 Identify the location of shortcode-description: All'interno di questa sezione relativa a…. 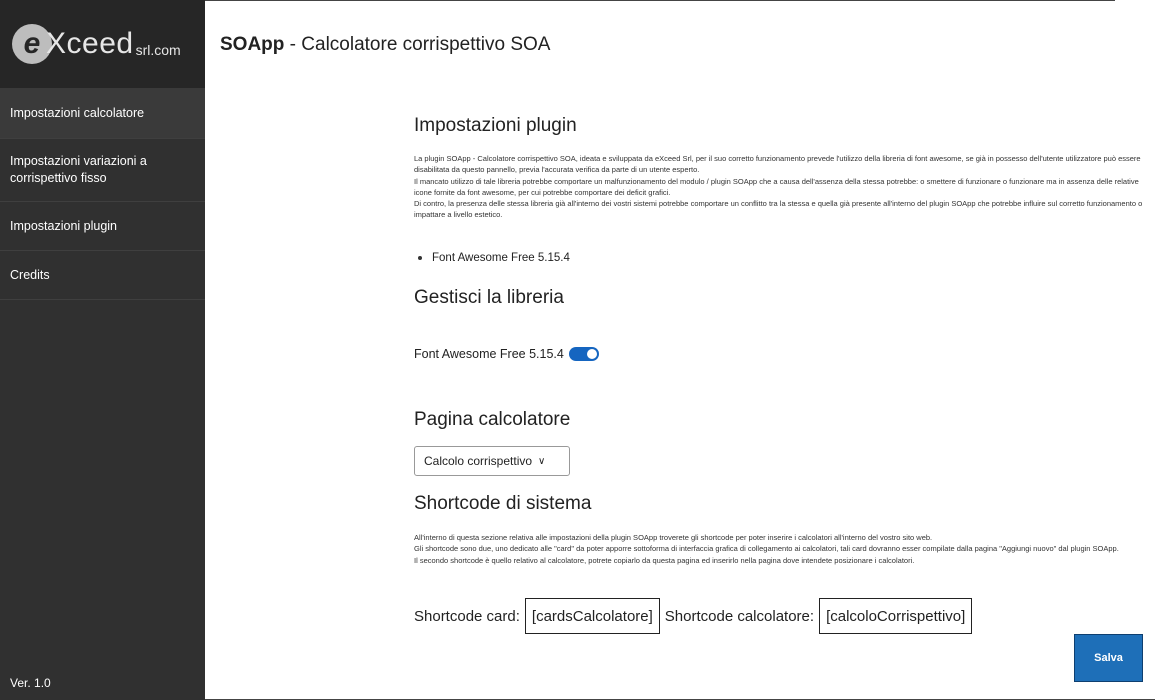
(779, 549).